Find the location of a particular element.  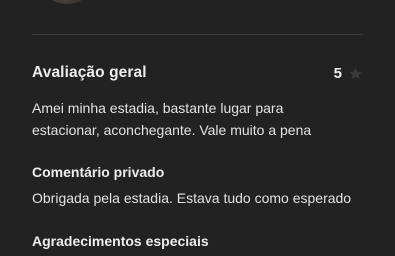

overall-rating-title: Avaliação geral is located at coordinates (89, 72).